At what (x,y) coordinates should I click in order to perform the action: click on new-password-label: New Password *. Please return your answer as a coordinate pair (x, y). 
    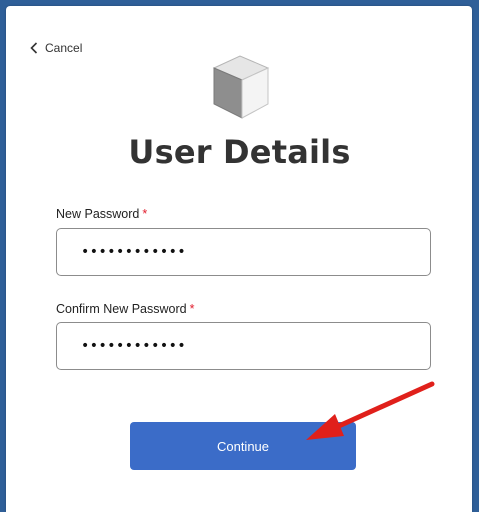
    Looking at the image, I should click on (101, 214).